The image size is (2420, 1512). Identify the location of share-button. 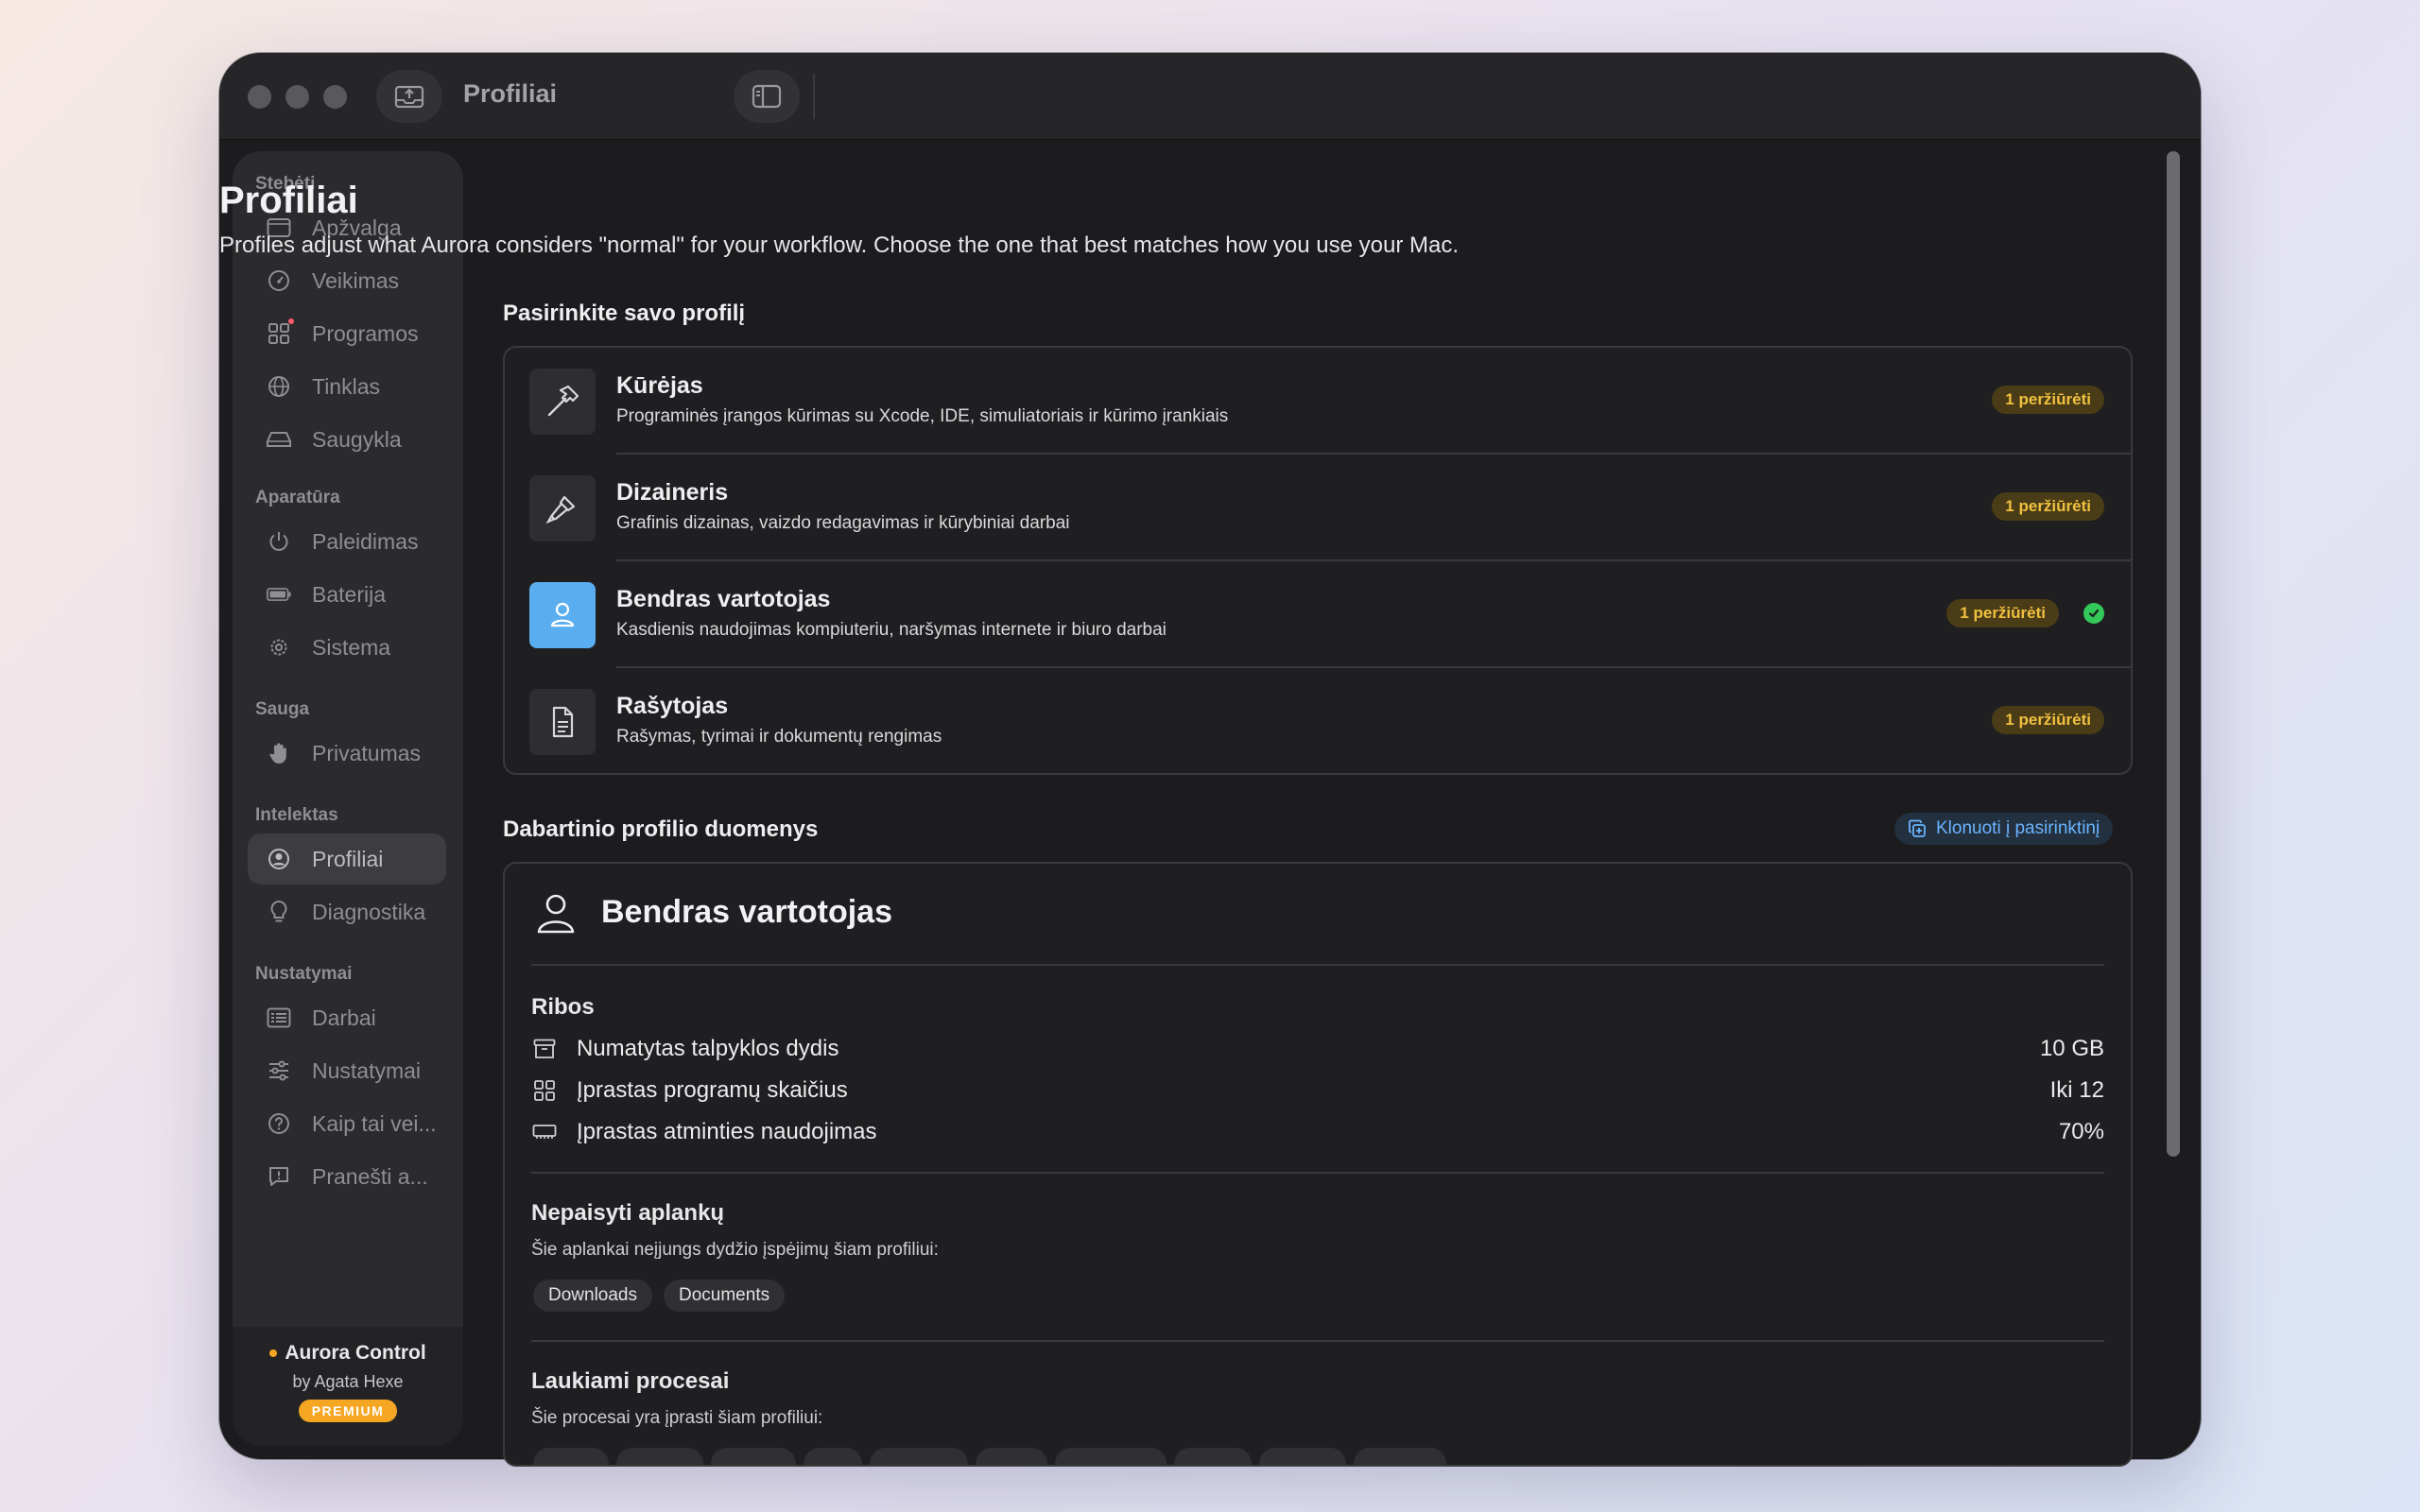
(409, 96).